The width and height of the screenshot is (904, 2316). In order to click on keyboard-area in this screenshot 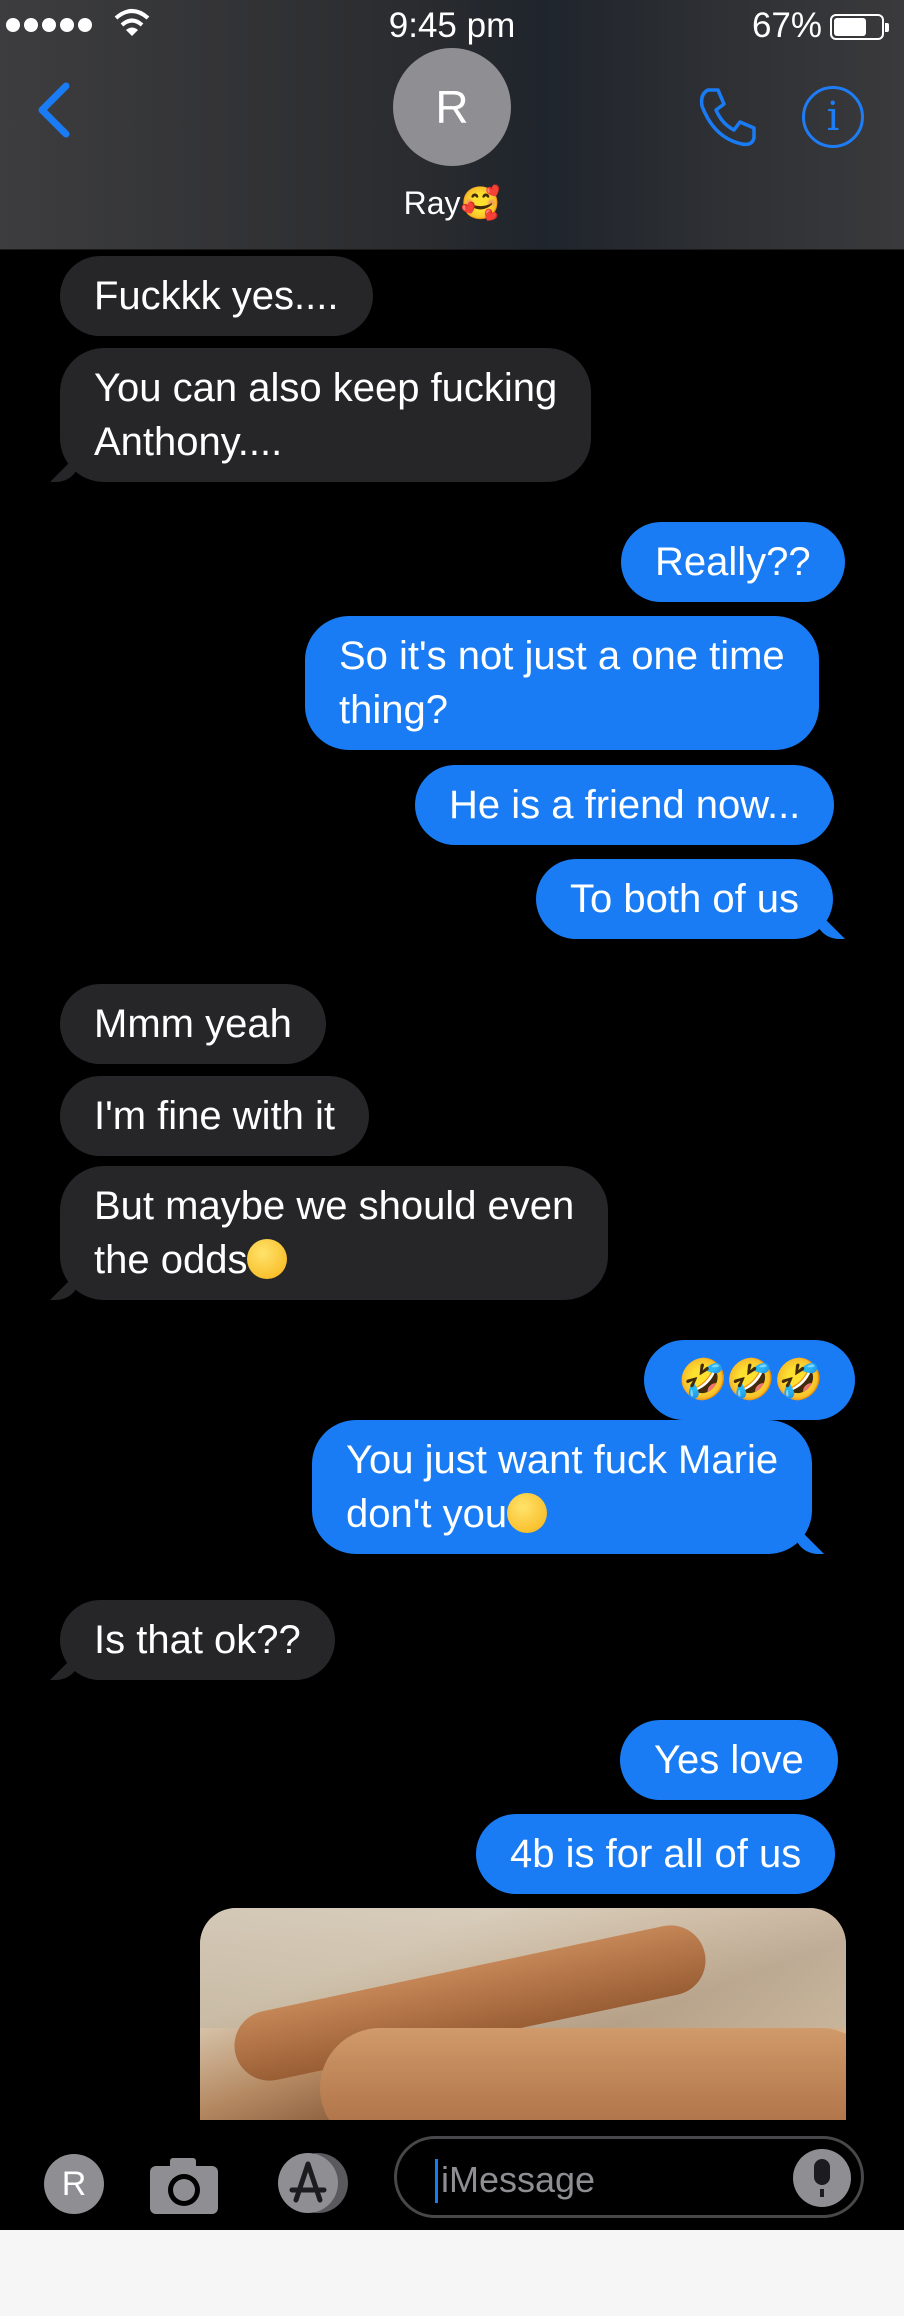, I will do `click(452, 2273)`.